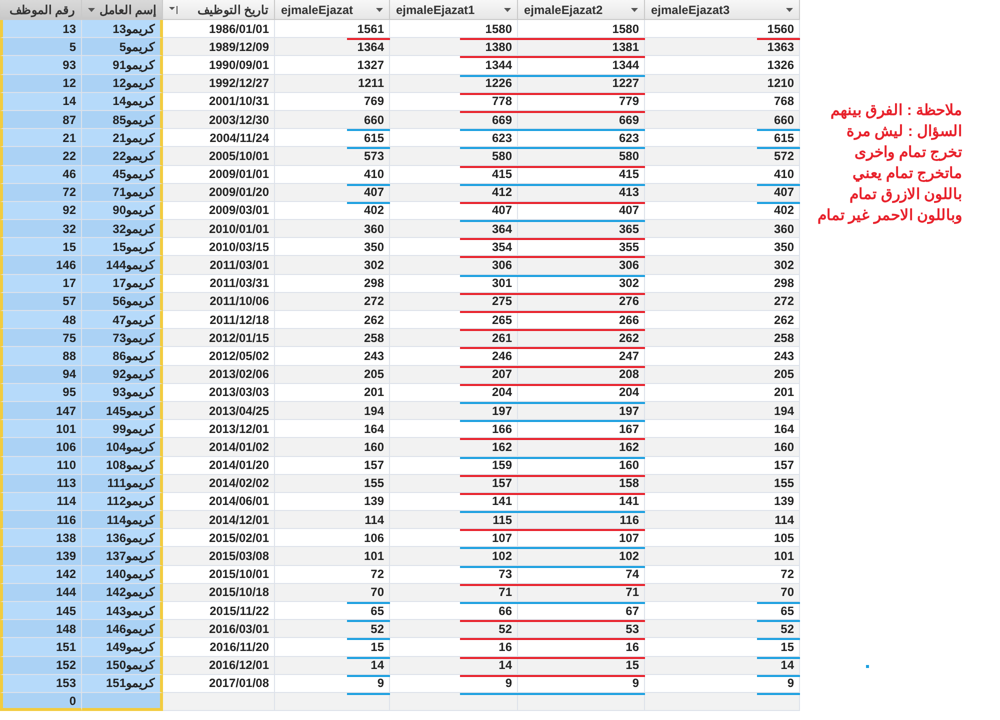  I want to click on table-cell: 157, so click(454, 483).